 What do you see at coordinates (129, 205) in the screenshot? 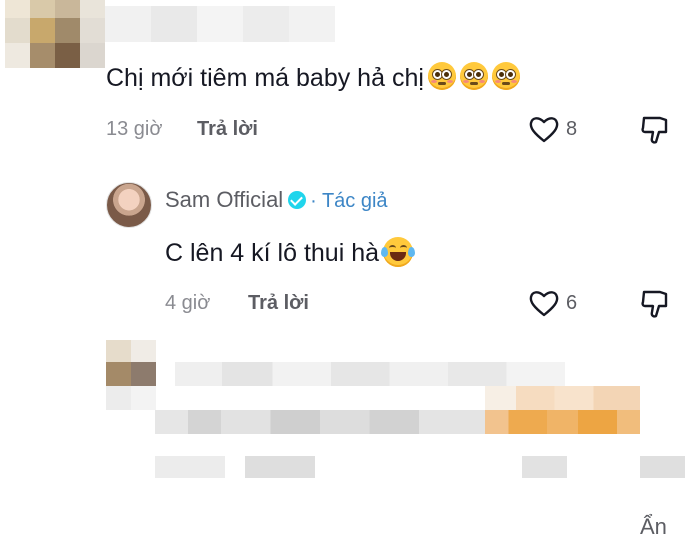
I see `avatar` at bounding box center [129, 205].